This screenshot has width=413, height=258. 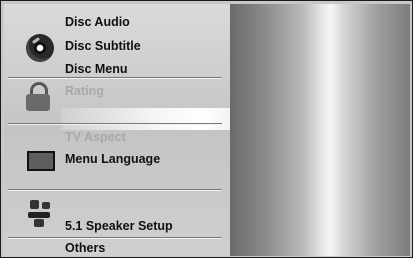 What do you see at coordinates (96, 69) in the screenshot?
I see `menu-item-disc-menu: Disc Menu` at bounding box center [96, 69].